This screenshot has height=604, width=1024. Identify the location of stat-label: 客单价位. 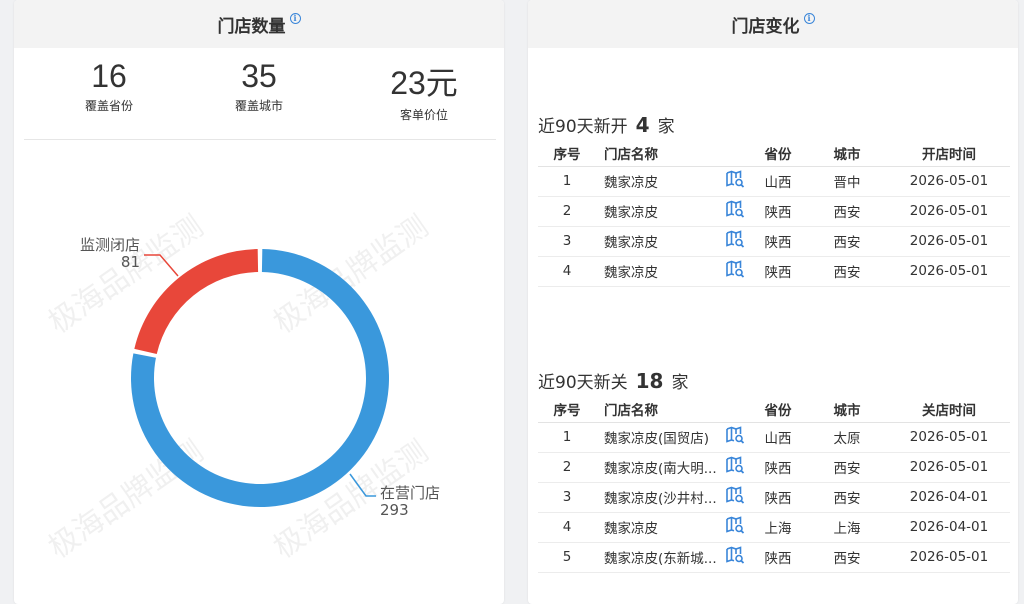
(423, 115).